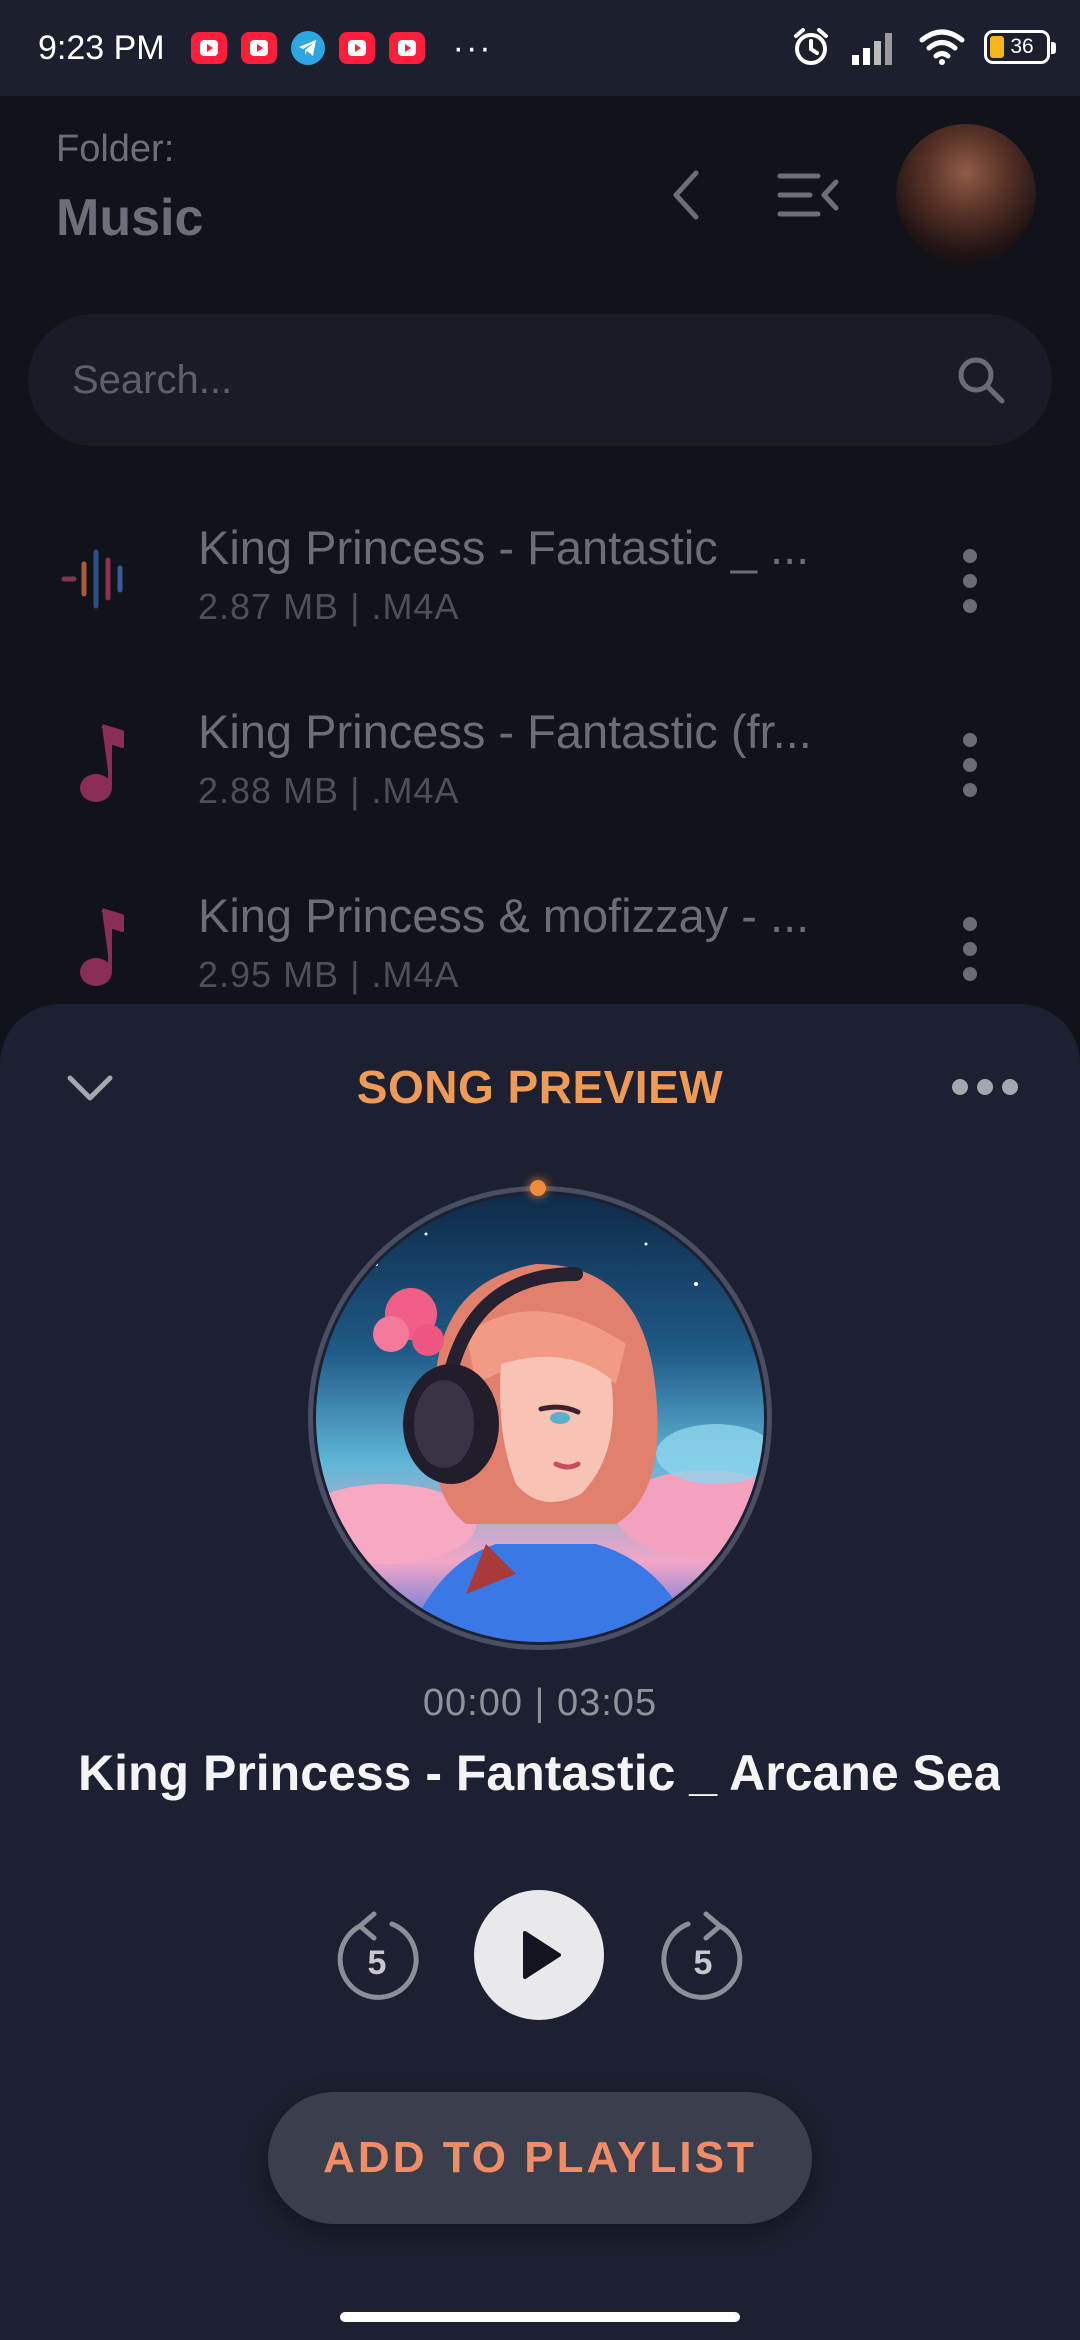 The height and width of the screenshot is (2340, 1080). Describe the element at coordinates (540, 2158) in the screenshot. I see `add-to-playlist-button: ADD TO PLAYLIST` at that location.